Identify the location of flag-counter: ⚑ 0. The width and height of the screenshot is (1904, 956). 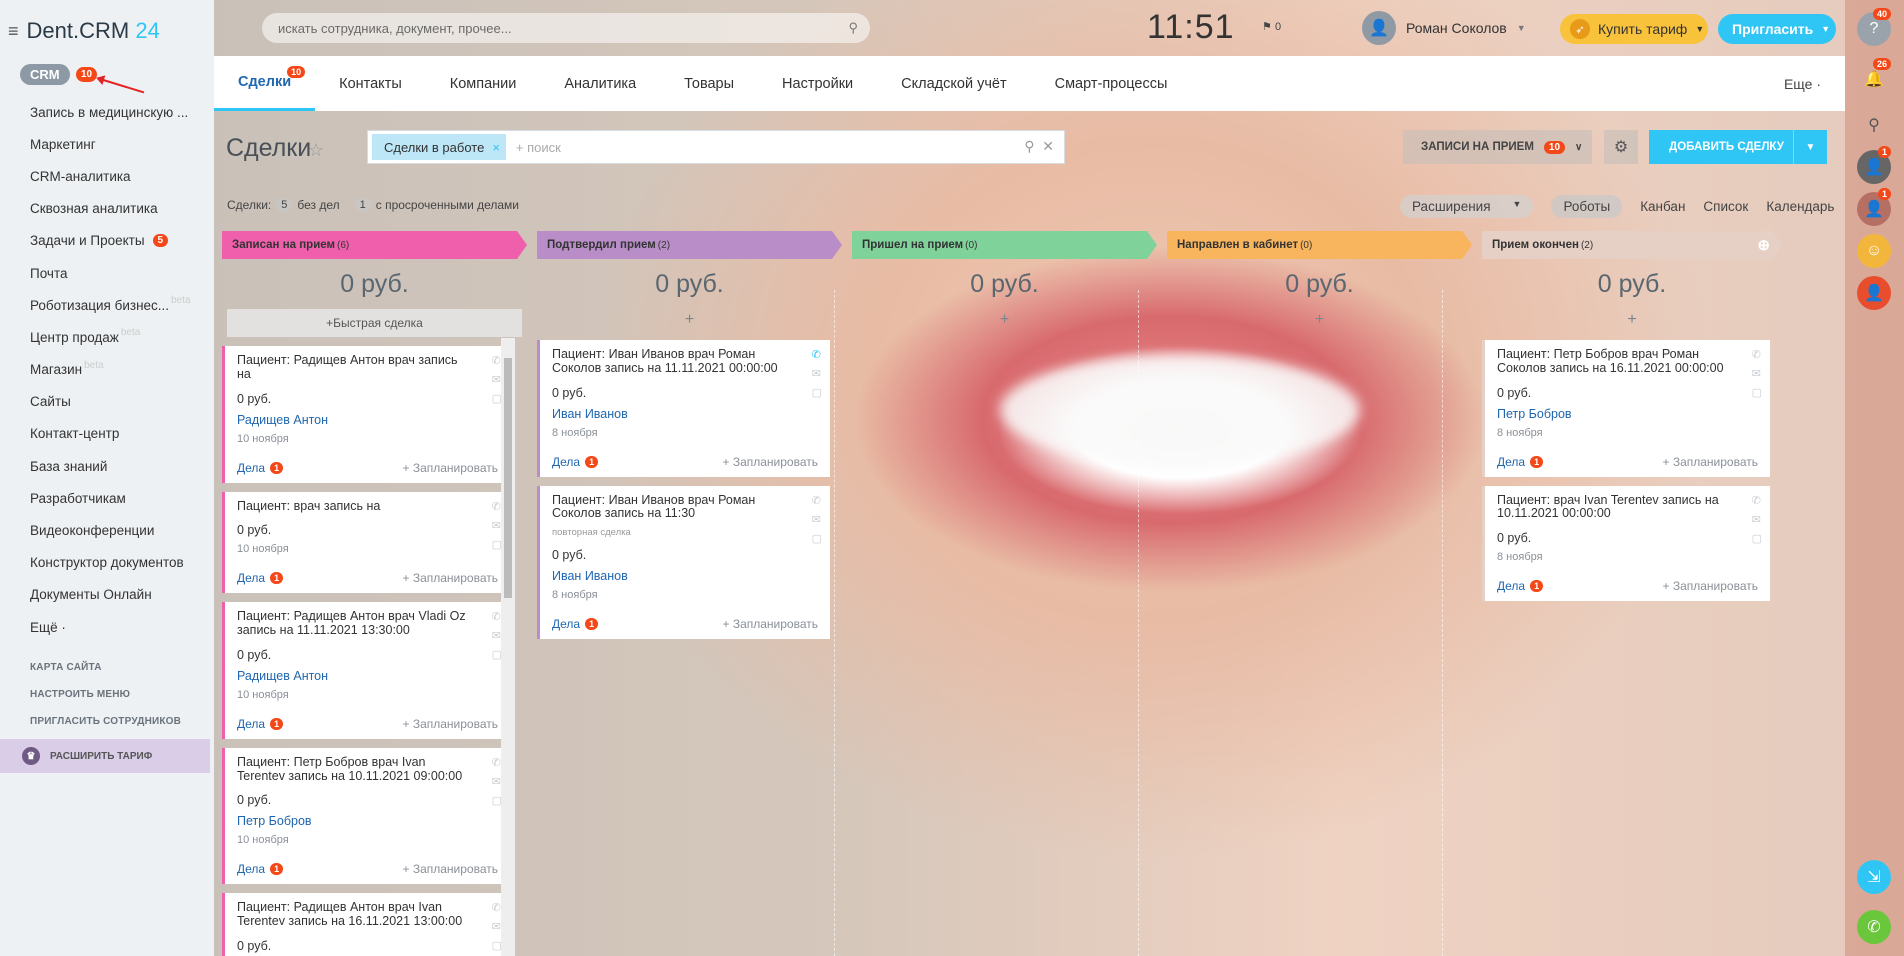
(1271, 26).